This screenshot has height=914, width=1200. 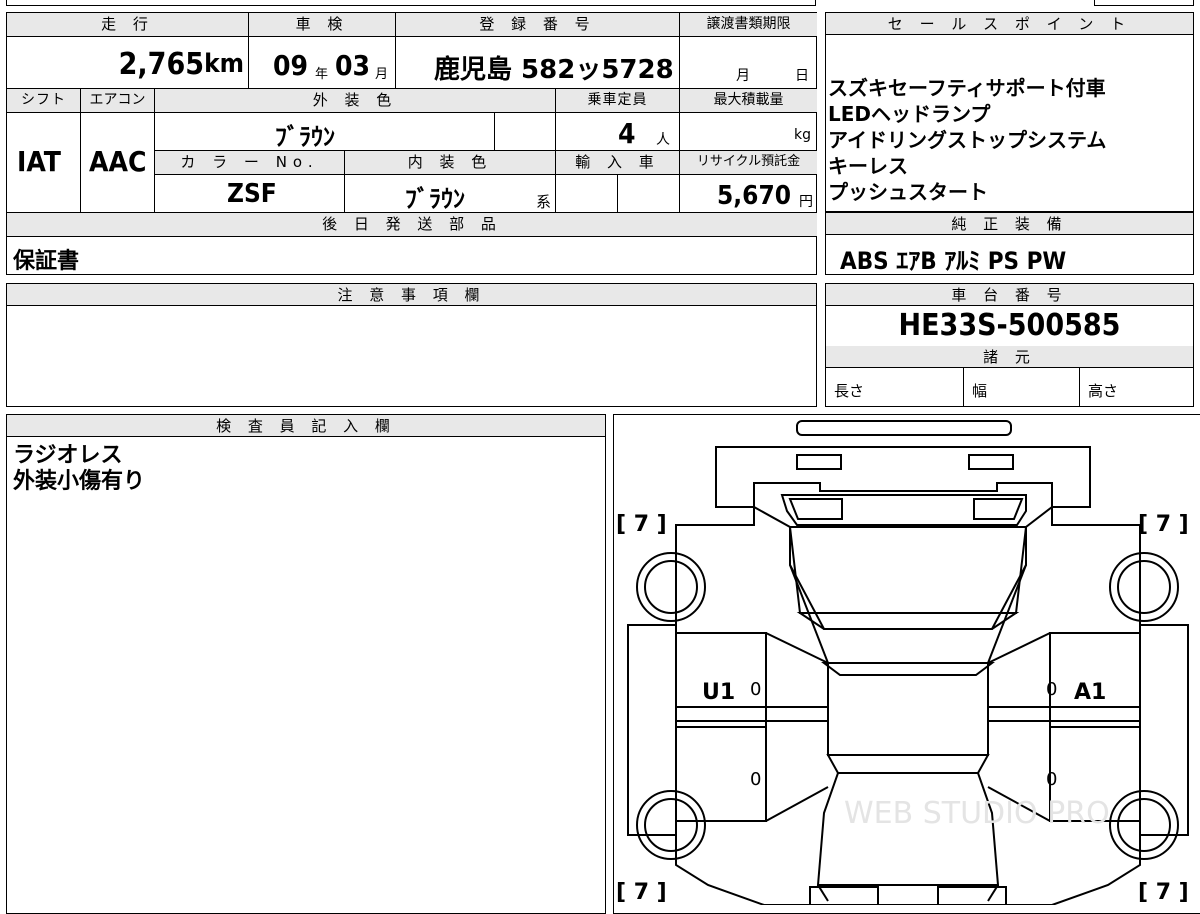 What do you see at coordinates (1163, 524) in the screenshot?
I see `tire-rear-right-label: [ 7 ]` at bounding box center [1163, 524].